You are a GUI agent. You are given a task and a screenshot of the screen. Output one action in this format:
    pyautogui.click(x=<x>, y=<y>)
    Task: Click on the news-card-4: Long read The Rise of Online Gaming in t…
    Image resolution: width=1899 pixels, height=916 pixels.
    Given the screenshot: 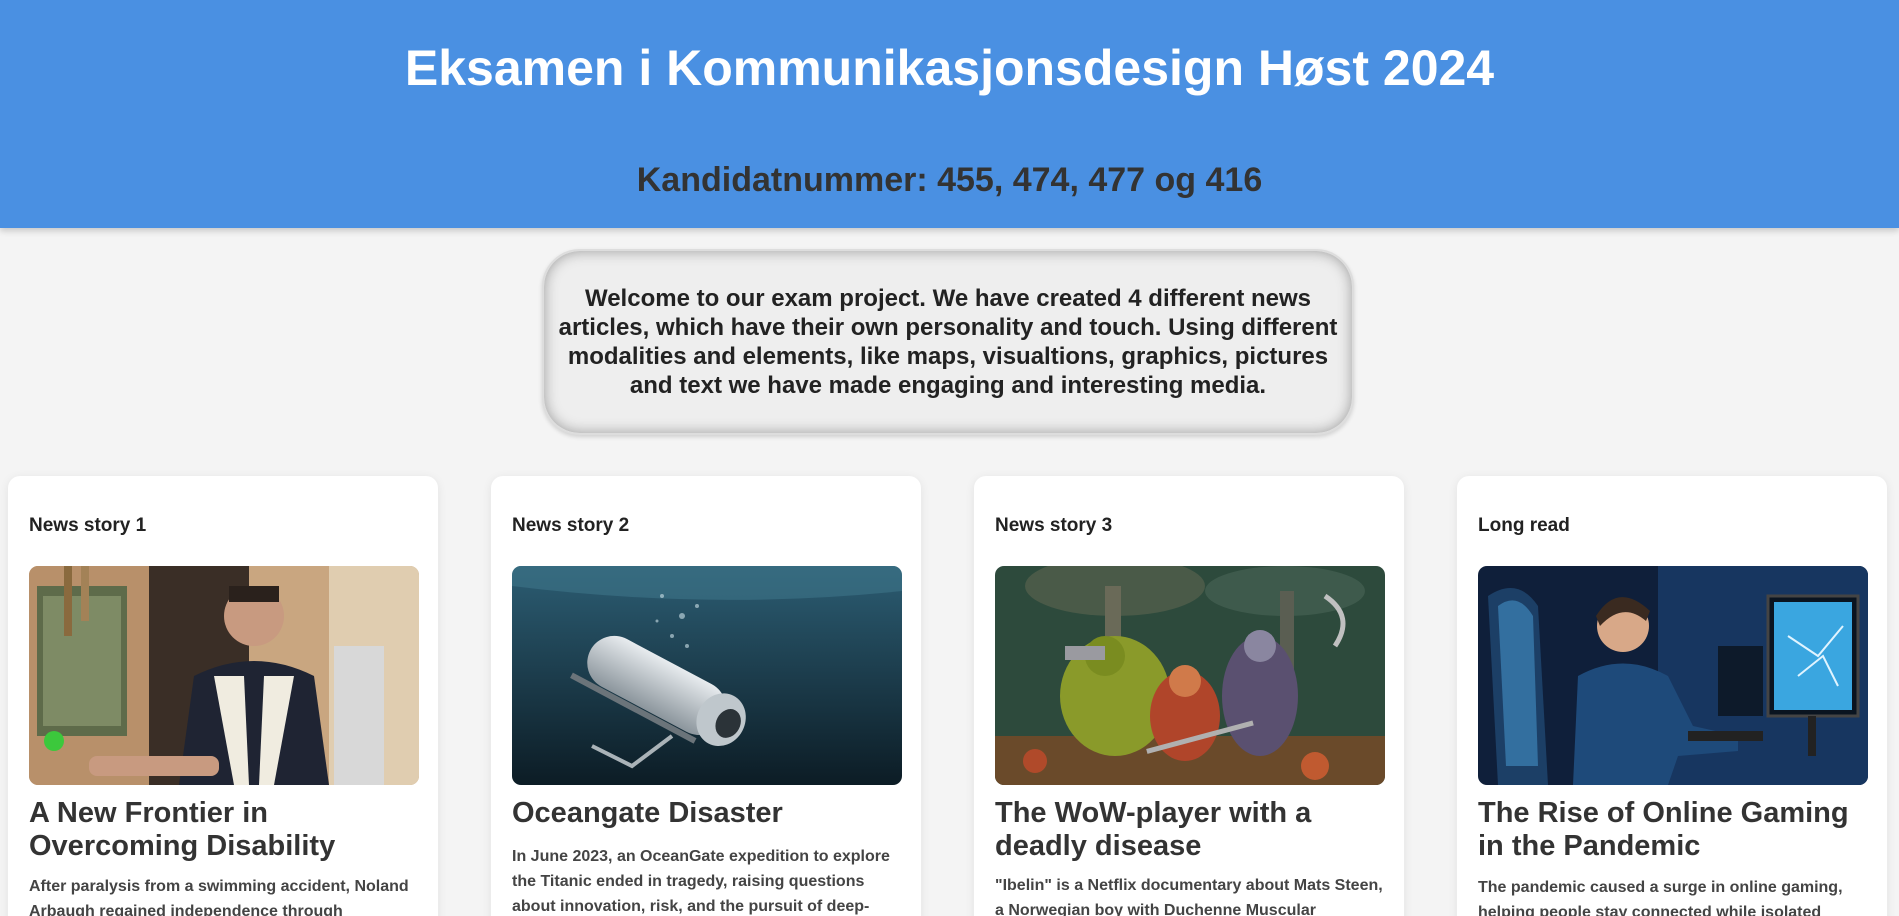 What is the action you would take?
    pyautogui.click(x=1672, y=696)
    